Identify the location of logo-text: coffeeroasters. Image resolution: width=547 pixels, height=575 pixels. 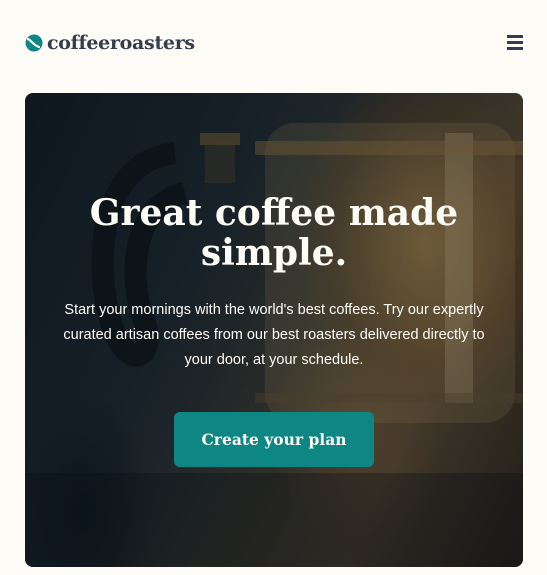
(121, 43).